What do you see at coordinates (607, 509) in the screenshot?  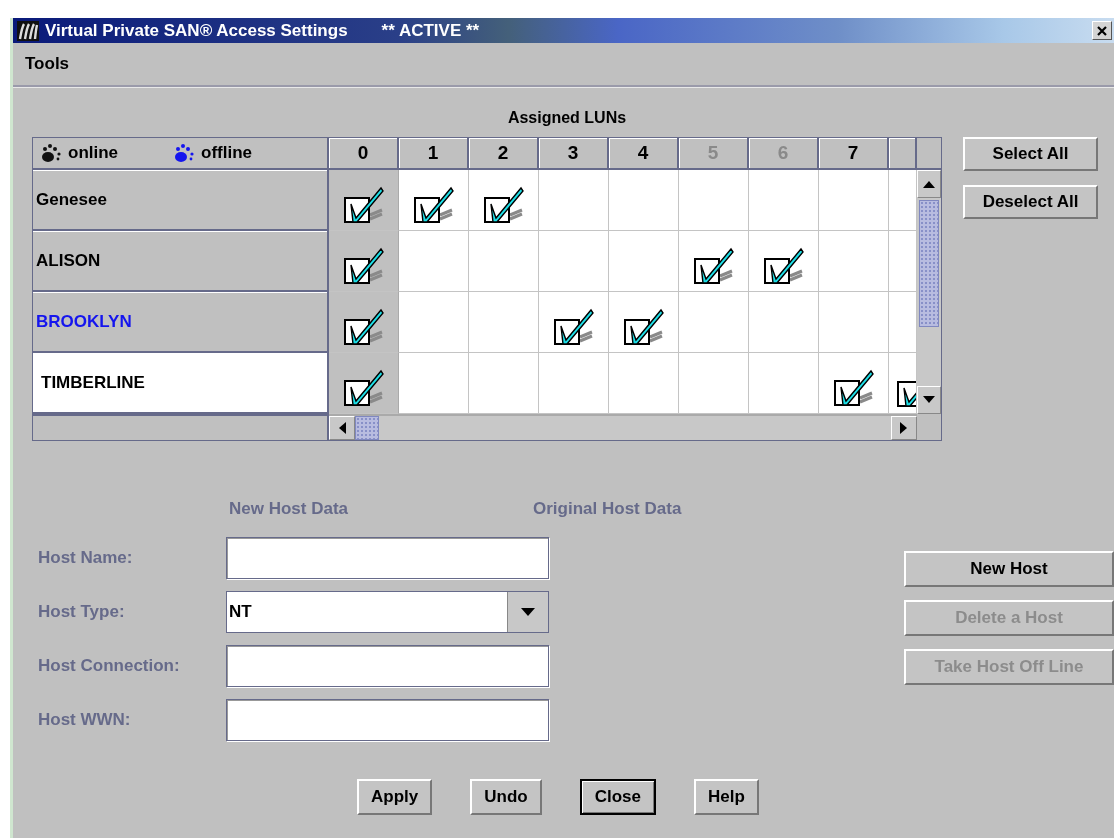 I see `section-heading: Original Host Data` at bounding box center [607, 509].